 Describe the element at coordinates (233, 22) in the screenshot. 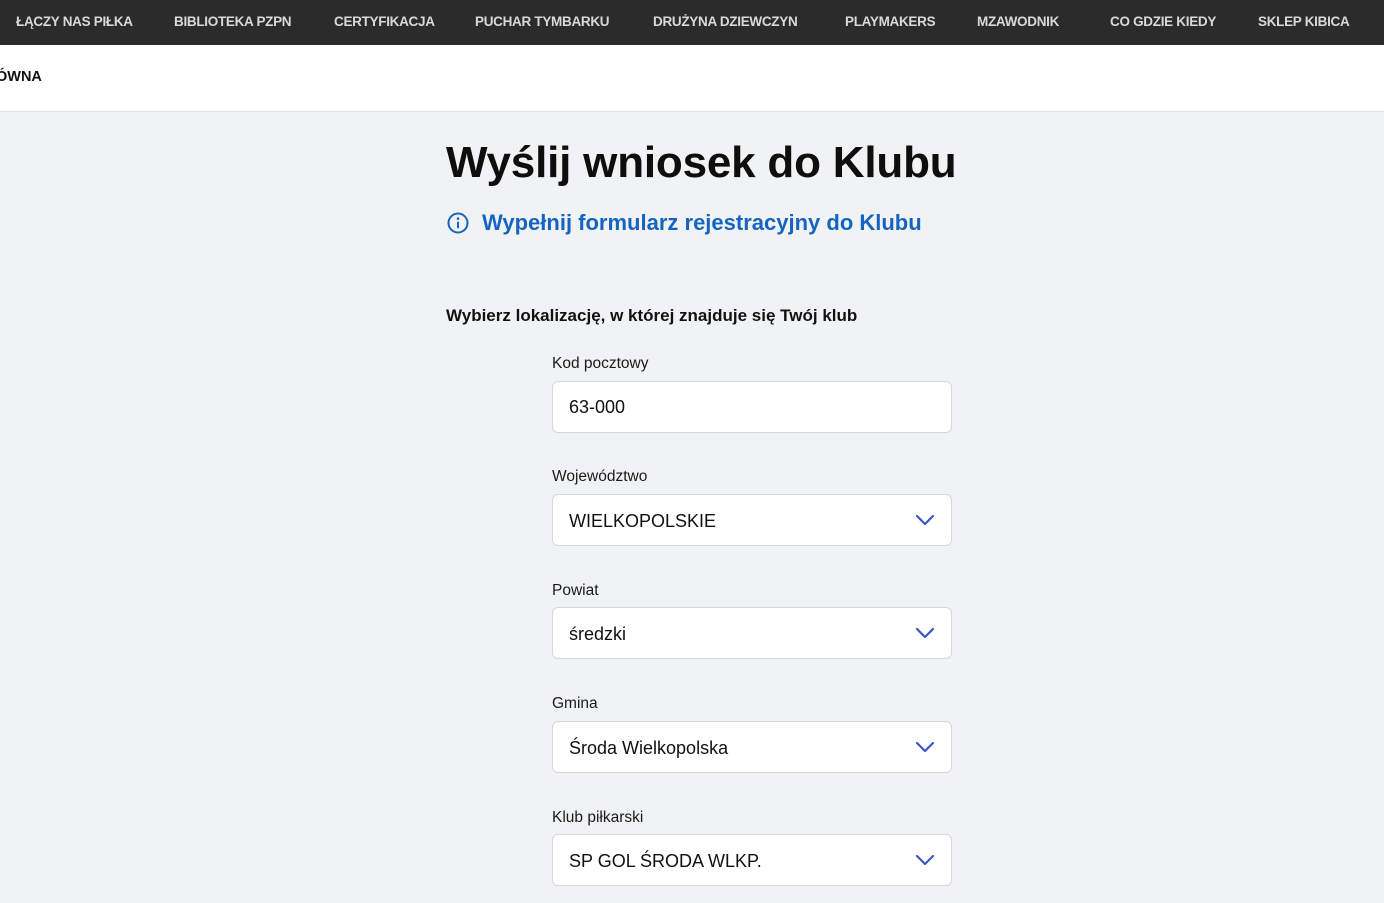

I see `nav-item-biblioteka-pzpn: BIBLIOTEKA PZPN` at that location.